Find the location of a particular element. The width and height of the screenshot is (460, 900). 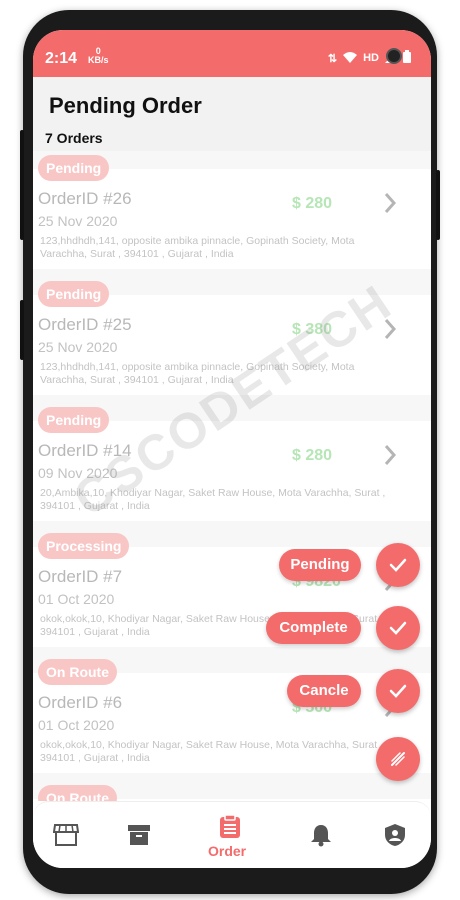

store-icon is located at coordinates (66, 835).